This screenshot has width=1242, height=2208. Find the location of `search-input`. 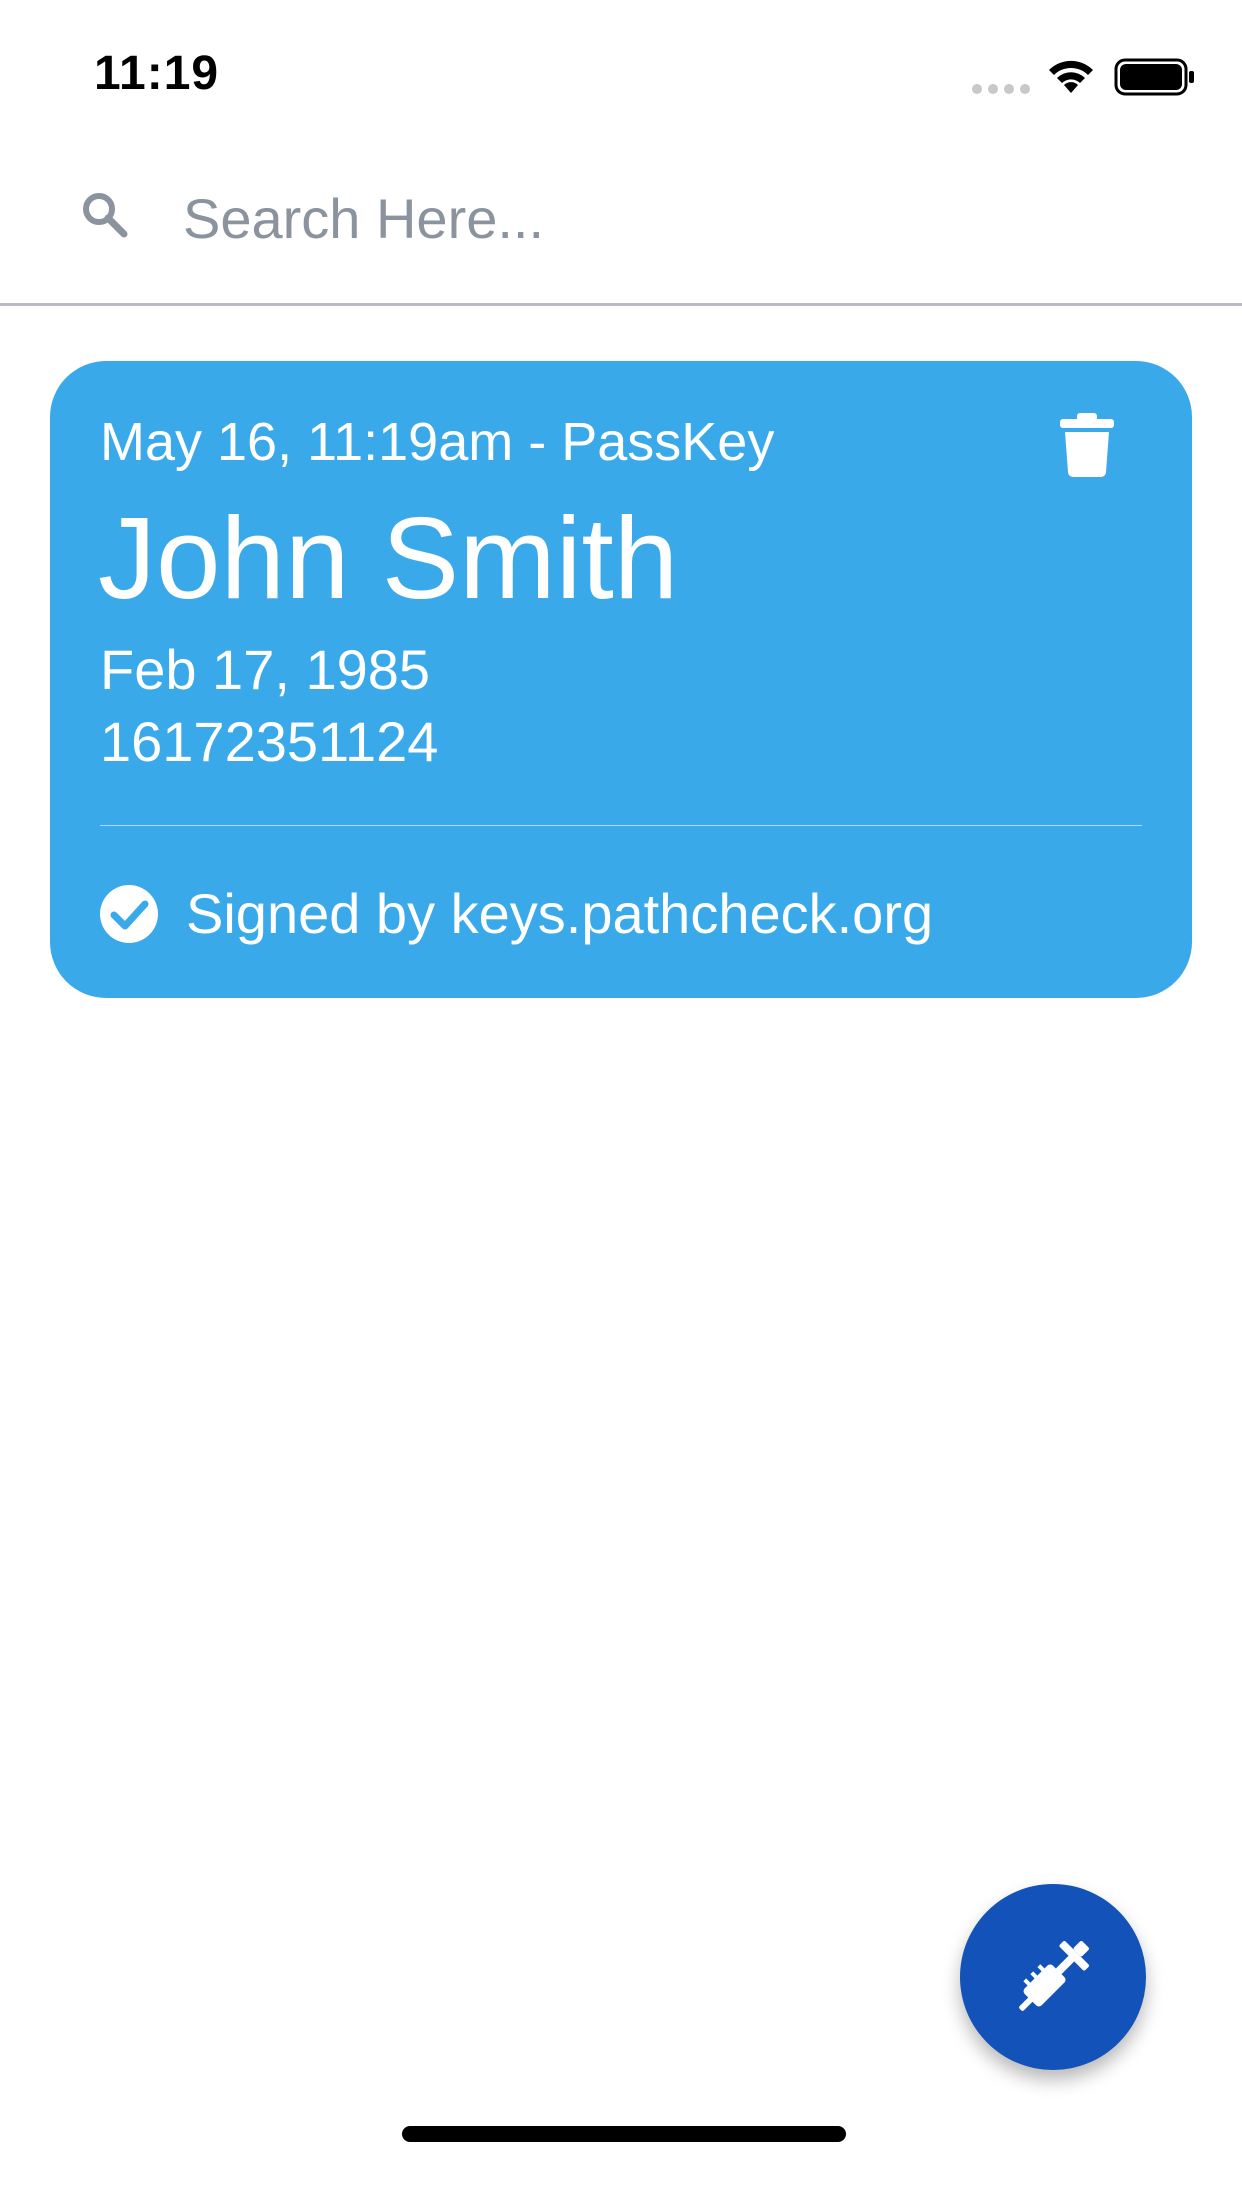

search-input is located at coordinates (683, 218).